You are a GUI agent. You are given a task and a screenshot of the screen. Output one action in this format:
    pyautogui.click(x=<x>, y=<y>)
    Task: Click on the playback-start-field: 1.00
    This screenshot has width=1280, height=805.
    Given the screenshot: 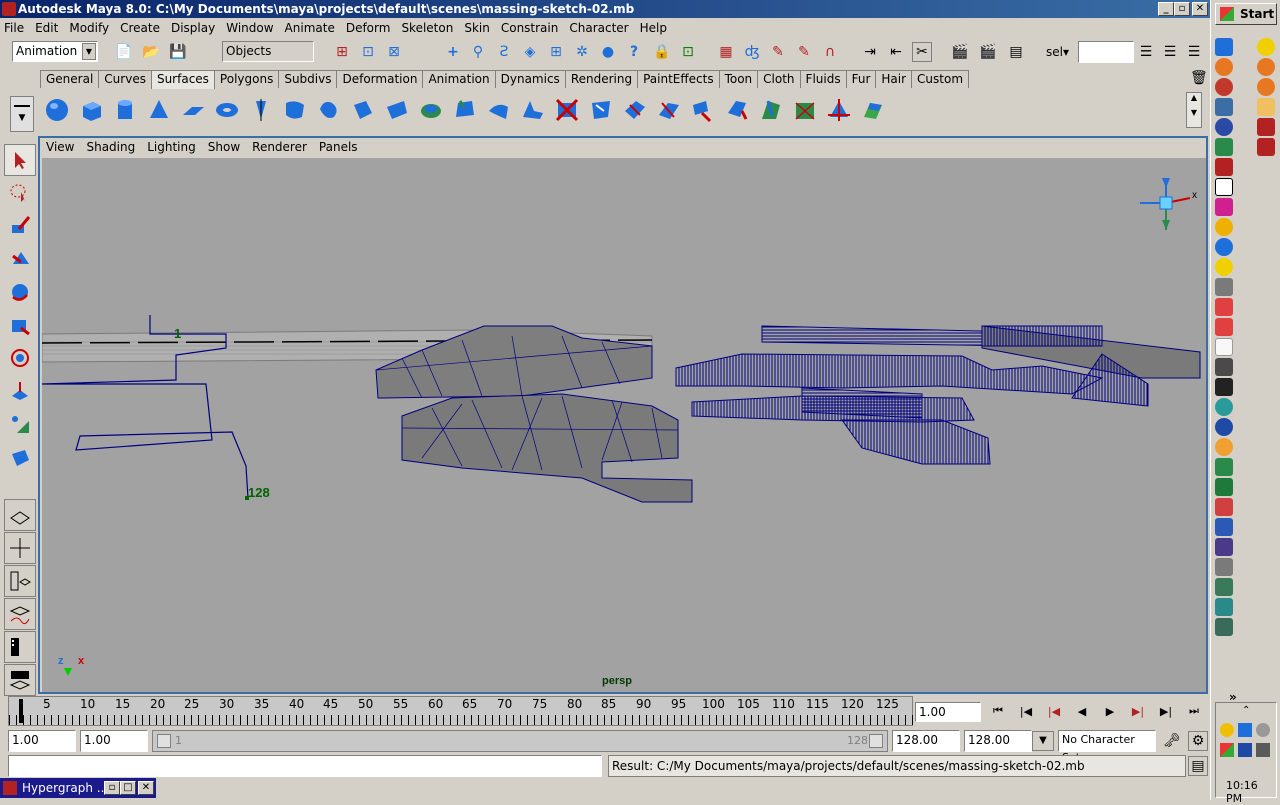 What is the action you would take?
    pyautogui.click(x=114, y=741)
    